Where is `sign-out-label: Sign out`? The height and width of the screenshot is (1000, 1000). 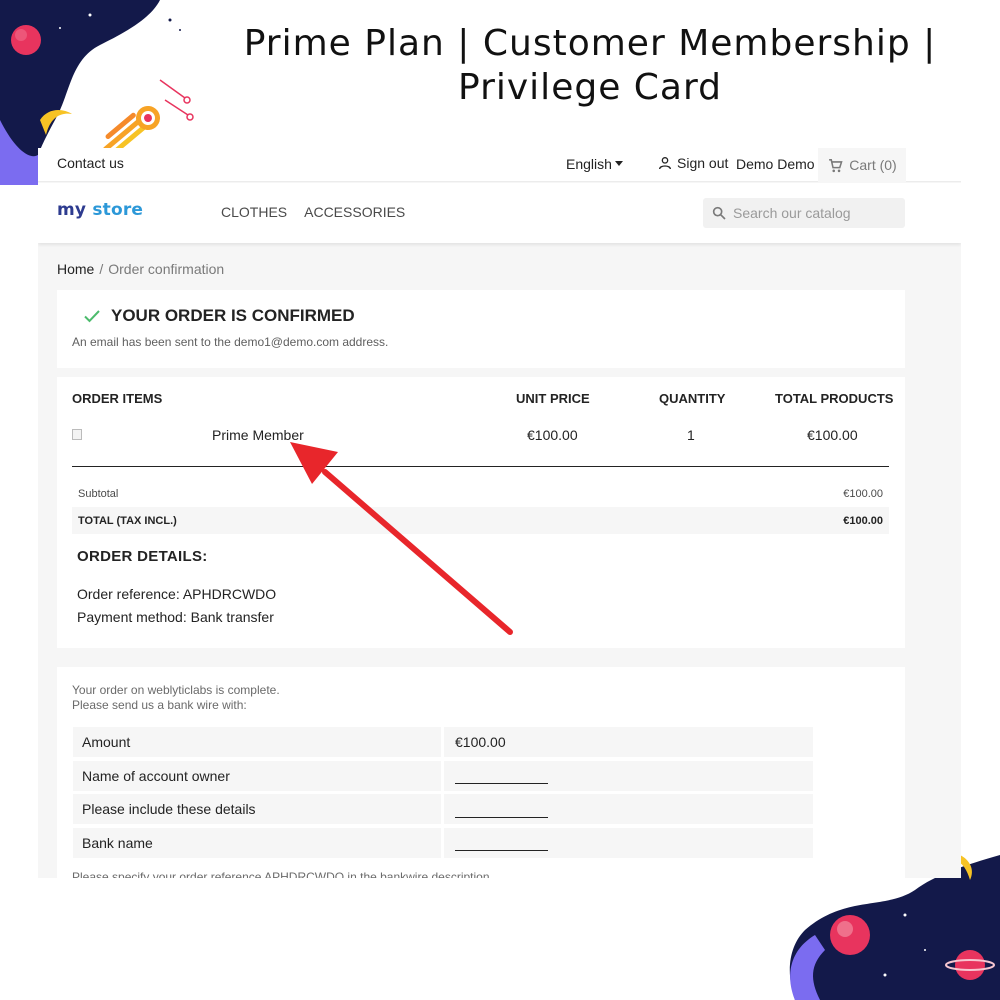 sign-out-label: Sign out is located at coordinates (703, 163).